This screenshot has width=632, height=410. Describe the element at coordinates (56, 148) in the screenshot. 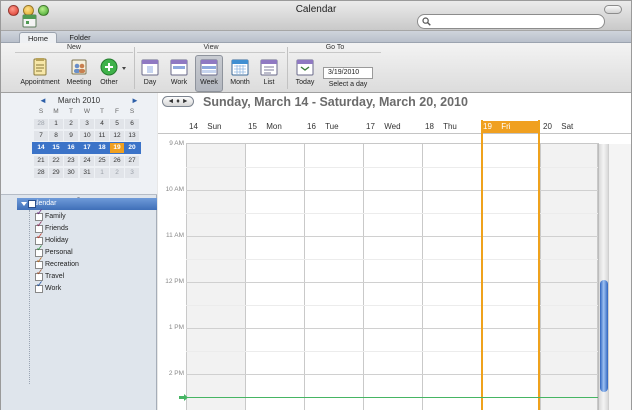

I see `mini-day: 15` at that location.